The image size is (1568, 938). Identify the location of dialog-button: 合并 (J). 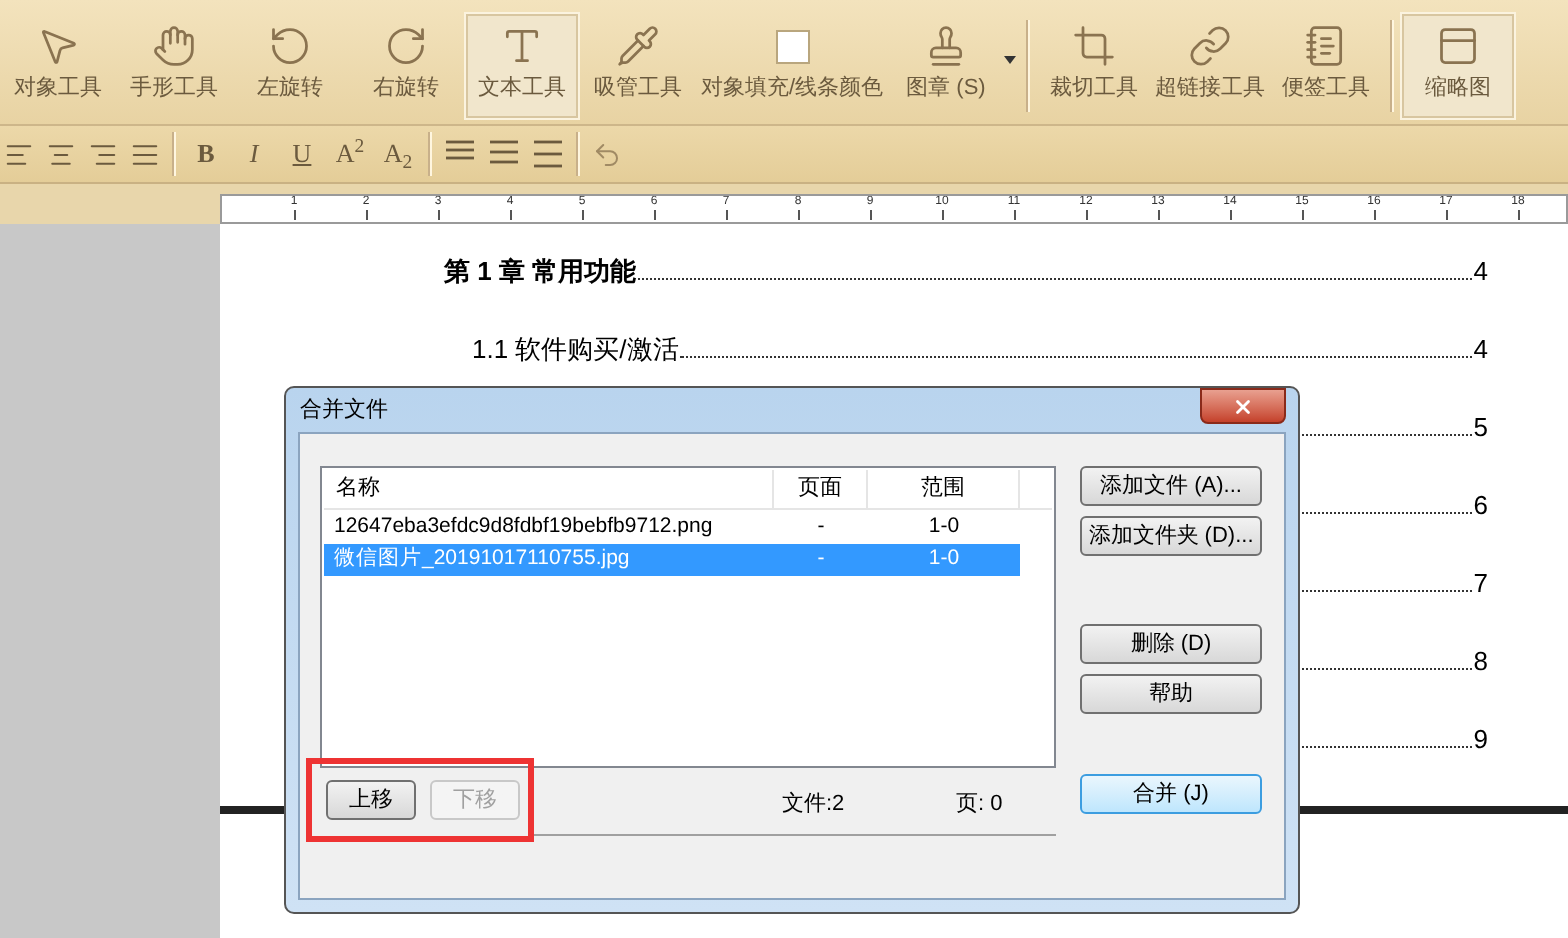
(1171, 794).